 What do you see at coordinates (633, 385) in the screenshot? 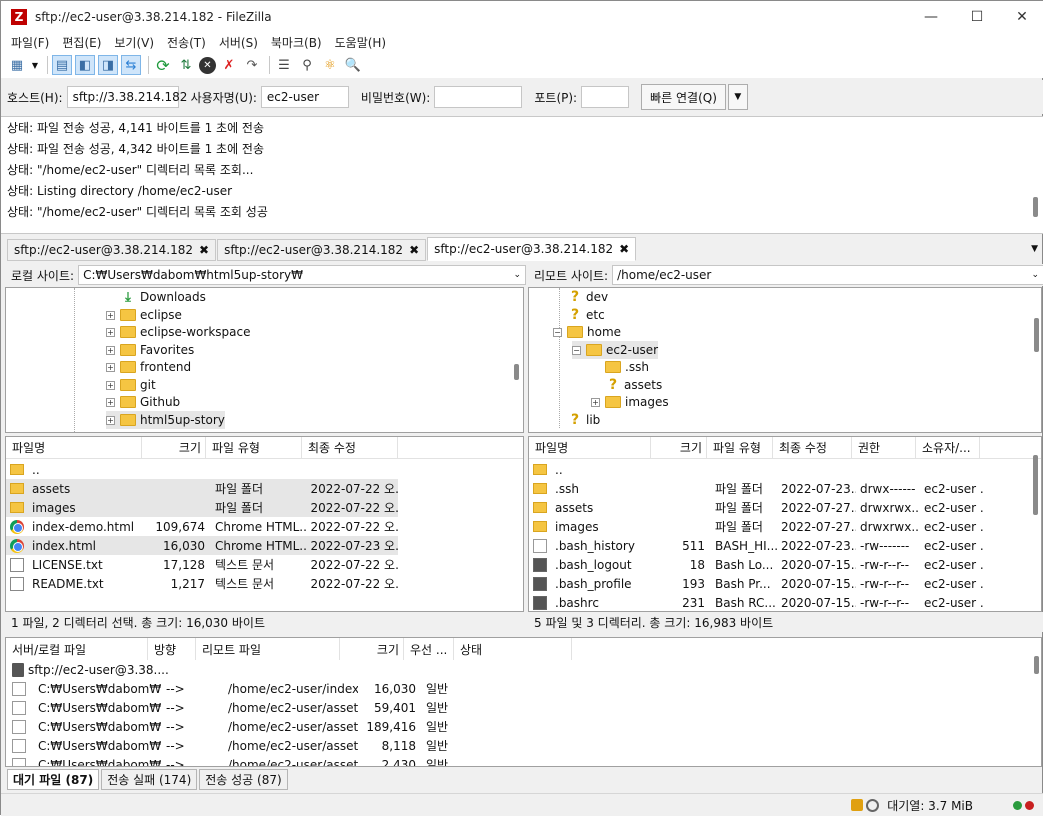
I see `tree-node: ? assets` at bounding box center [633, 385].